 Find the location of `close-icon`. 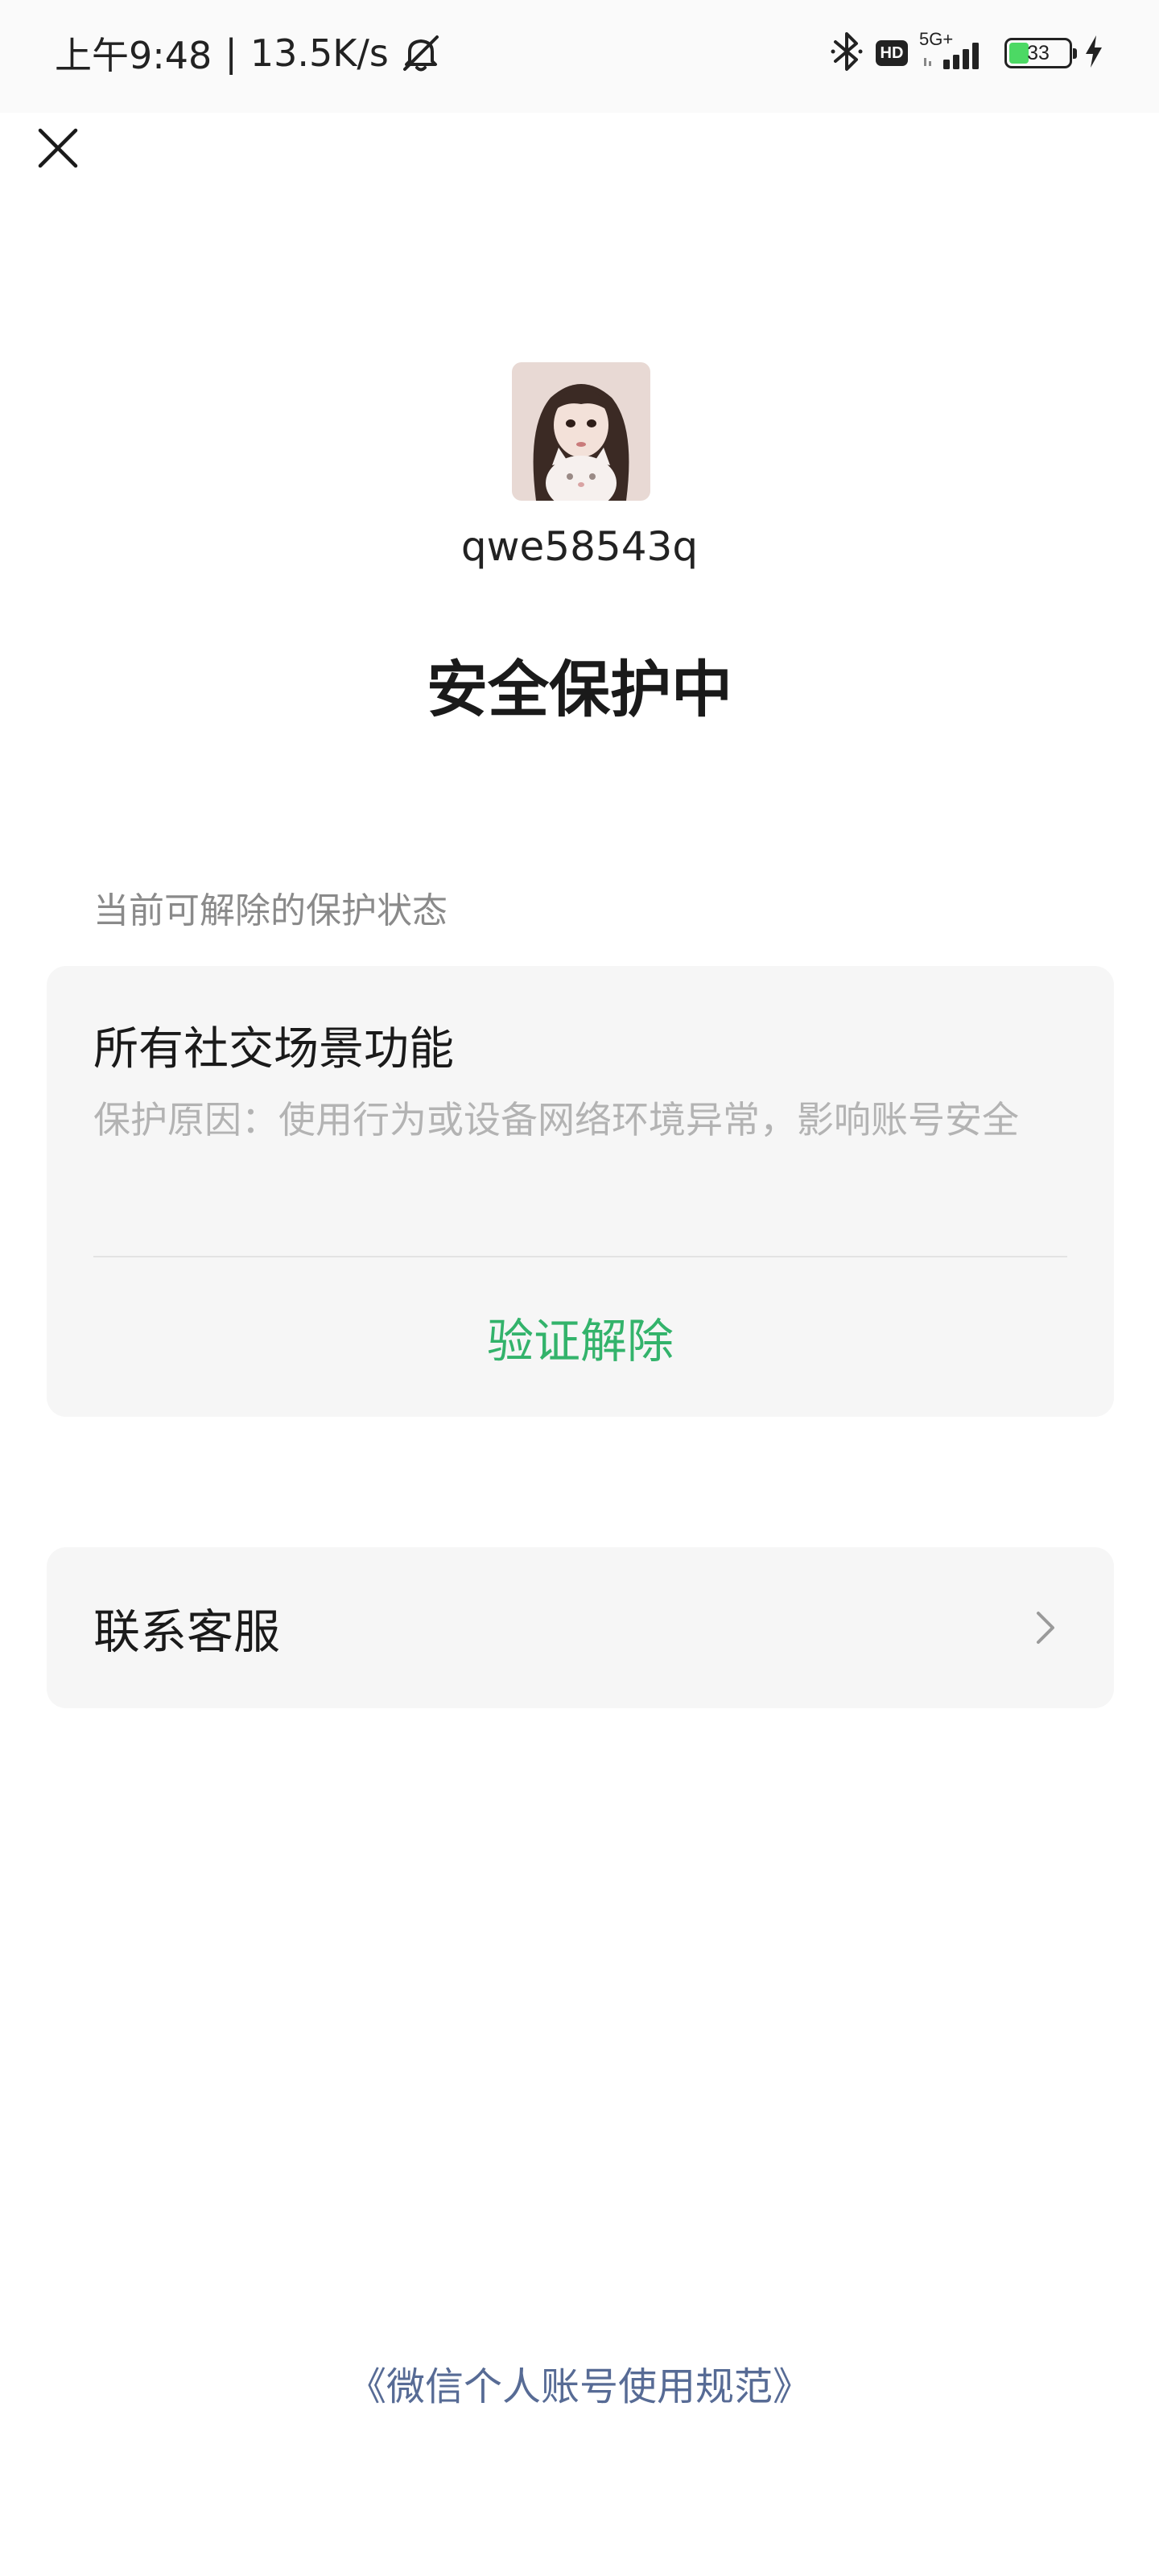

close-icon is located at coordinates (58, 150).